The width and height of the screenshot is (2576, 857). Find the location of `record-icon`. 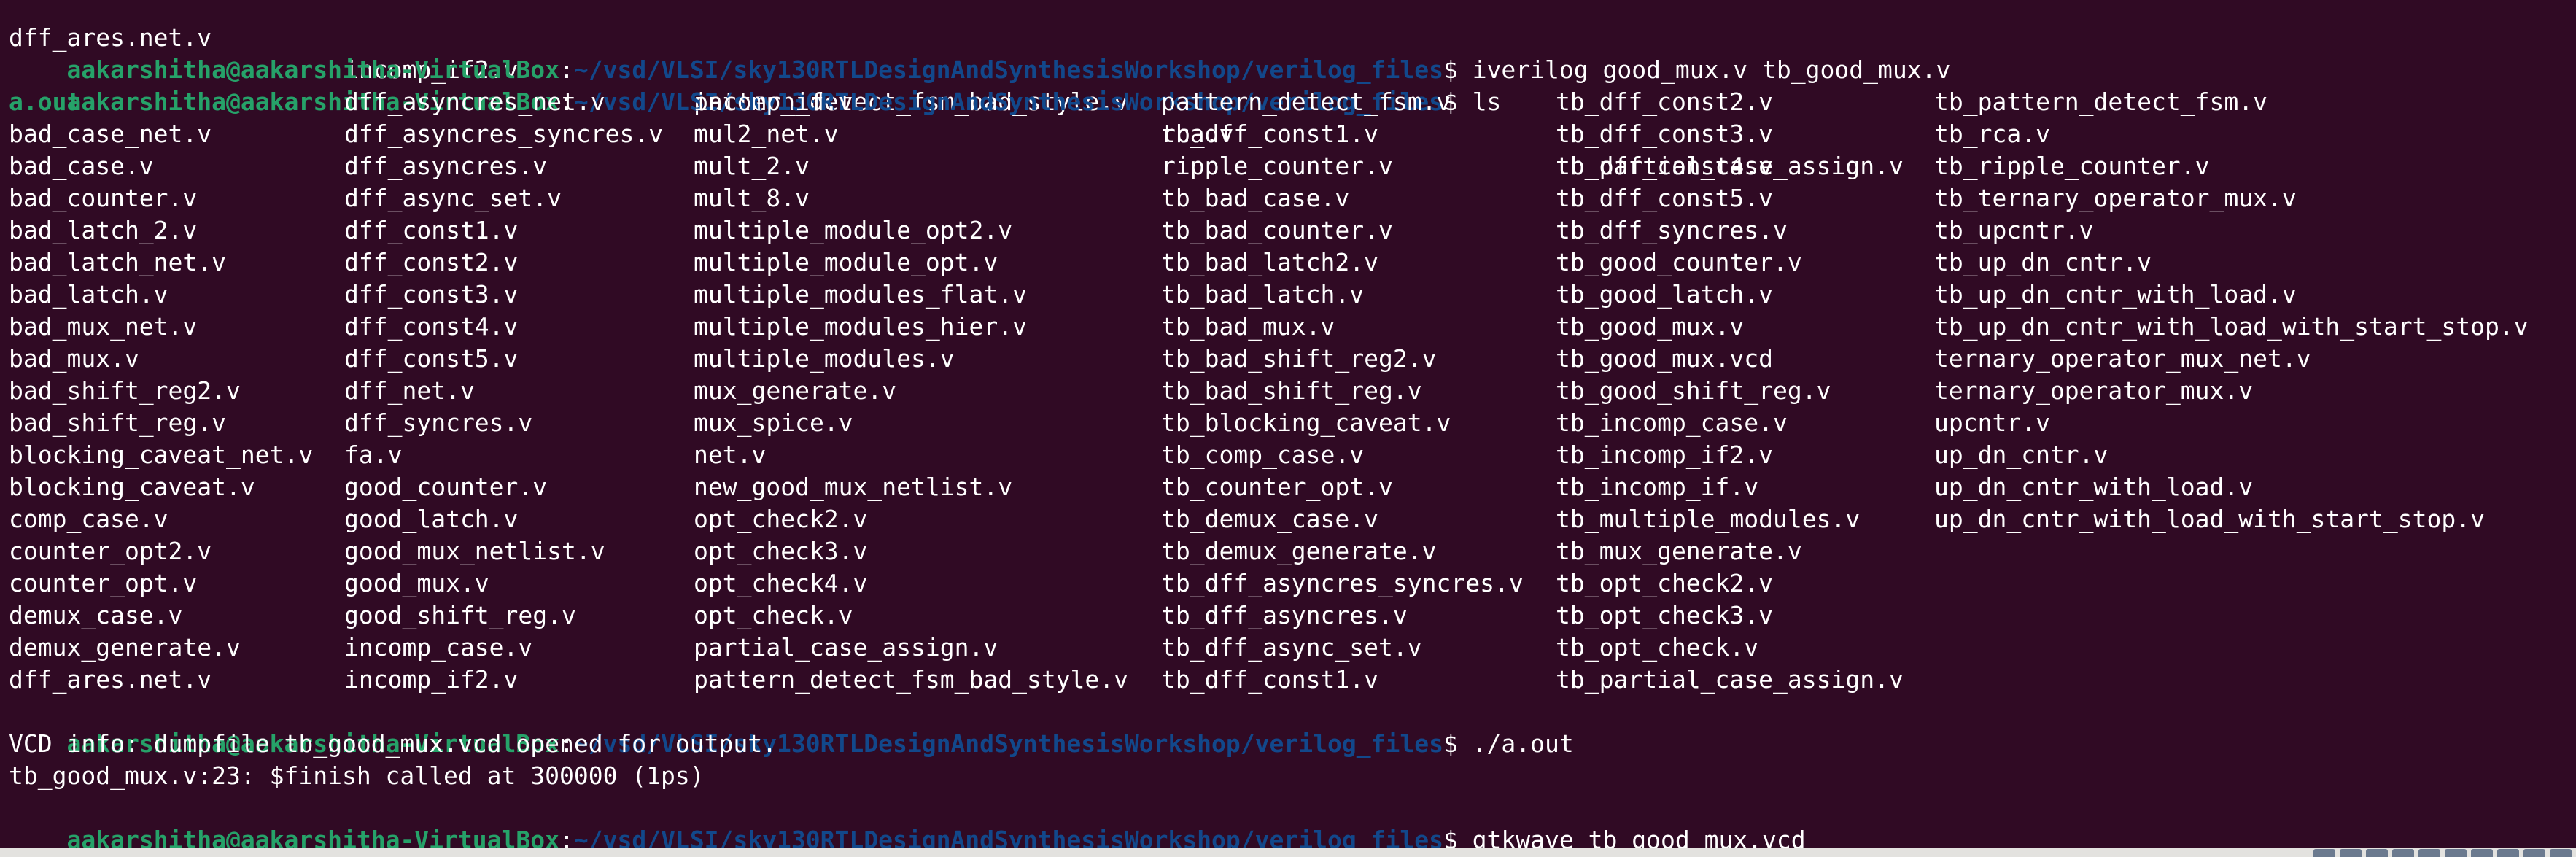

record-icon is located at coordinates (2508, 853).